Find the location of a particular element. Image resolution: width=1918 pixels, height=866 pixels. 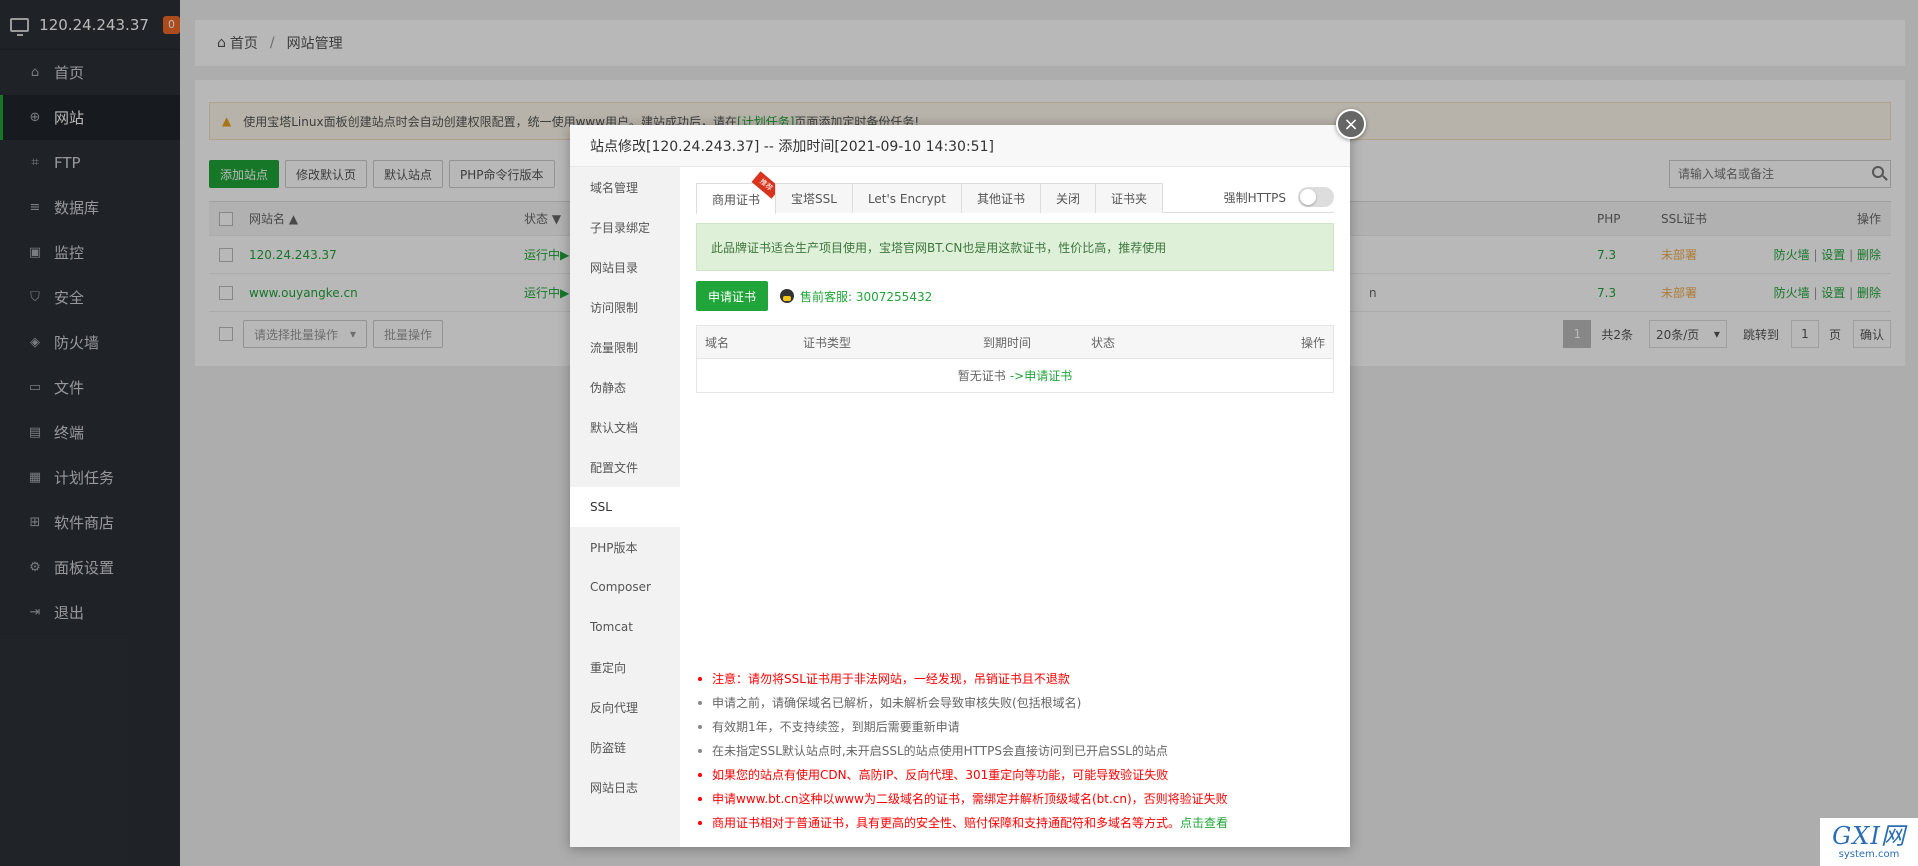

ssl-tab: 宝塔SSL is located at coordinates (814, 198).